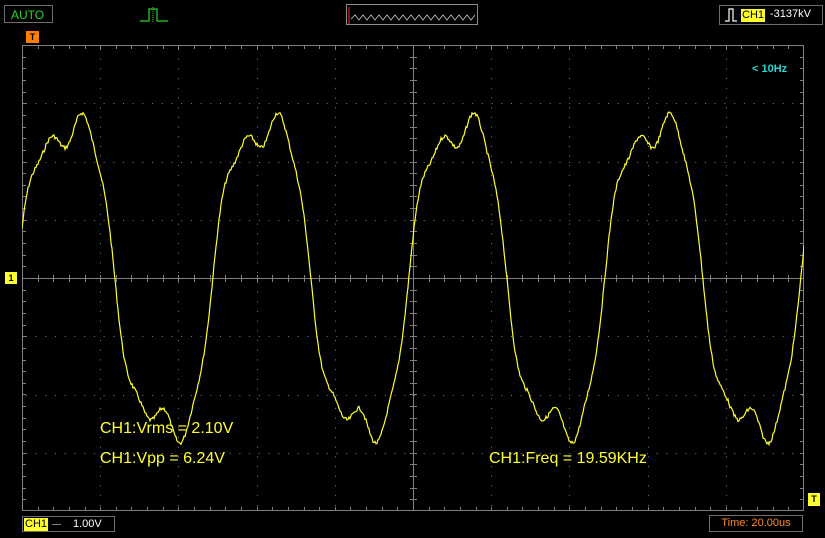  What do you see at coordinates (11, 278) in the screenshot?
I see `ch1-ground-marker: 1` at bounding box center [11, 278].